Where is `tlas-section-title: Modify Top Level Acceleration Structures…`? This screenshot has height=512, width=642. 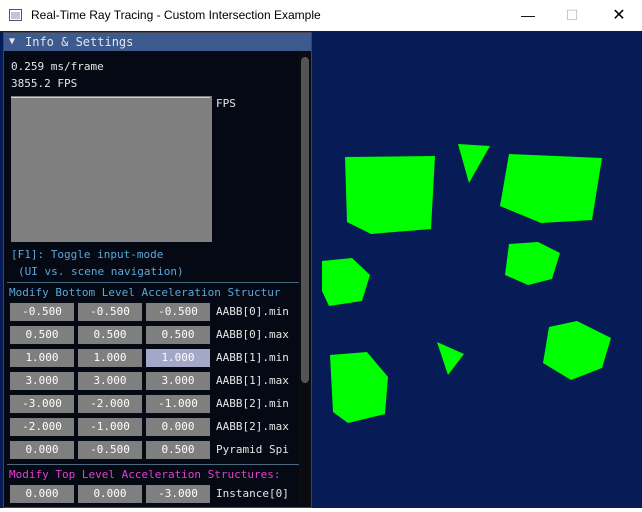 tlas-section-title: Modify Top Level Acceleration Structures… is located at coordinates (145, 474).